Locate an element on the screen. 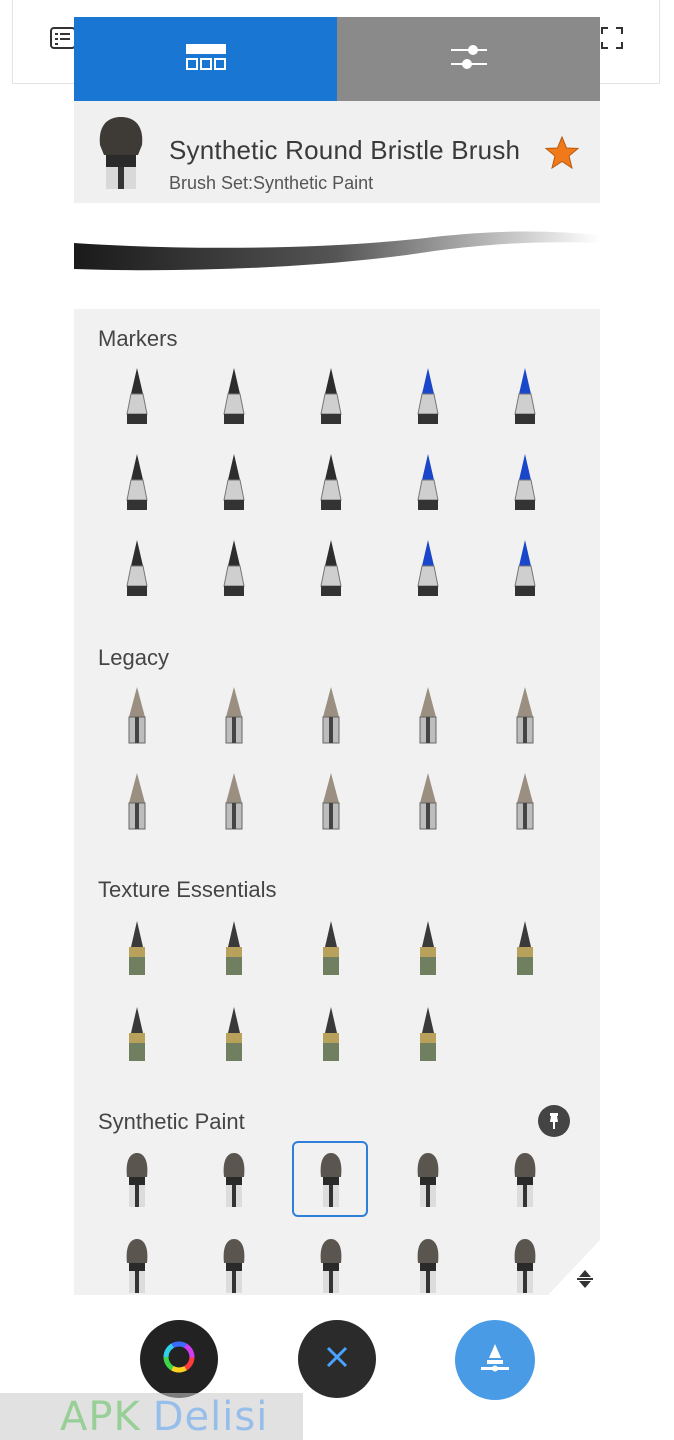  close-button is located at coordinates (337, 1359).